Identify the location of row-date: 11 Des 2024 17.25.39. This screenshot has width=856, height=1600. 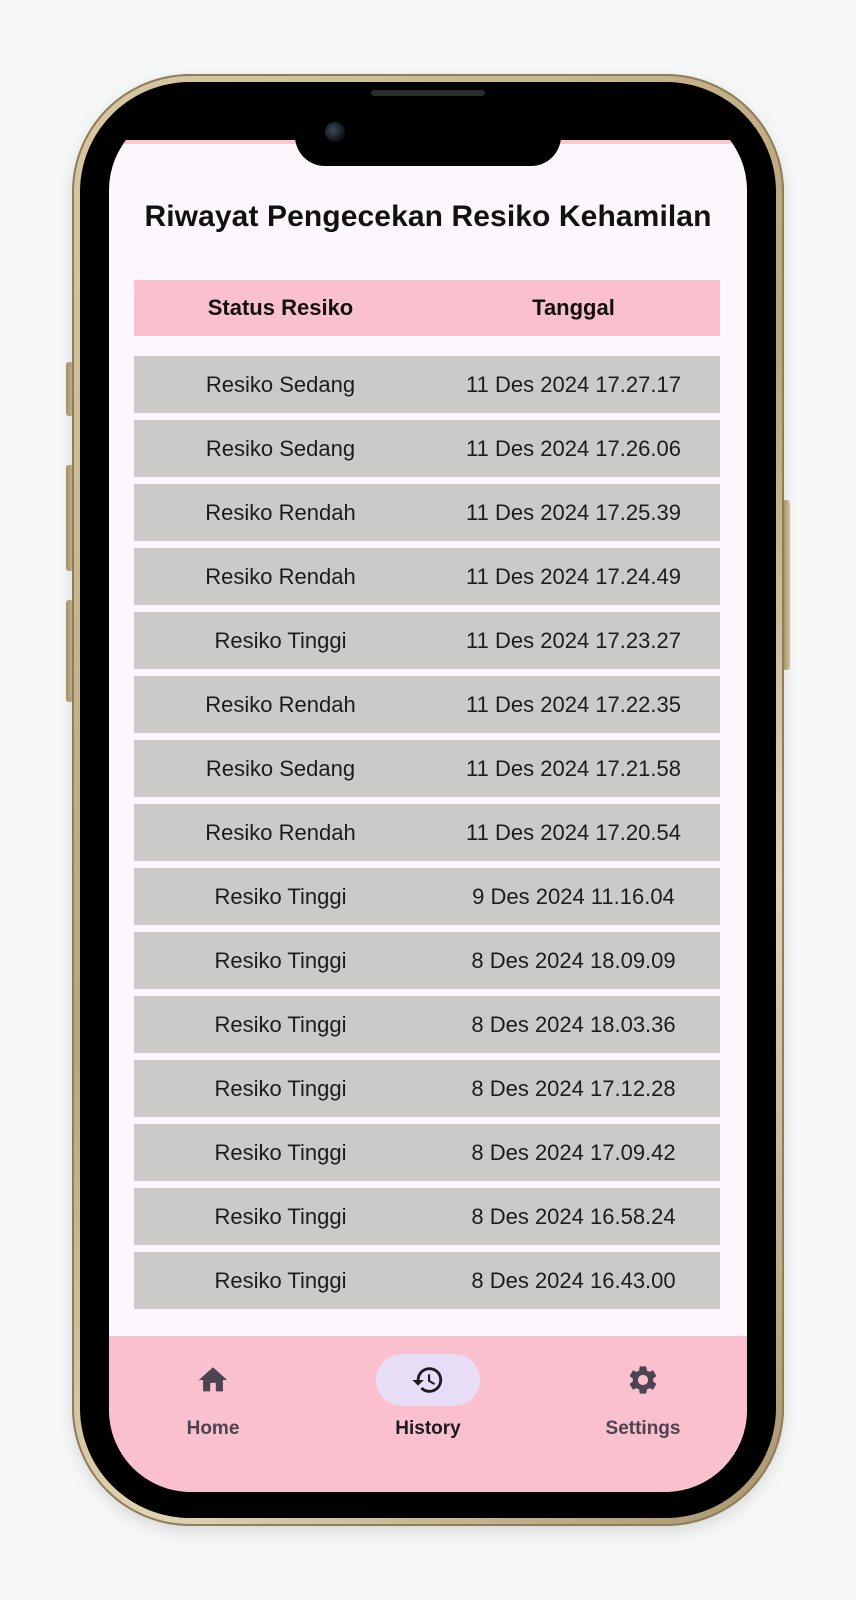
(573, 512).